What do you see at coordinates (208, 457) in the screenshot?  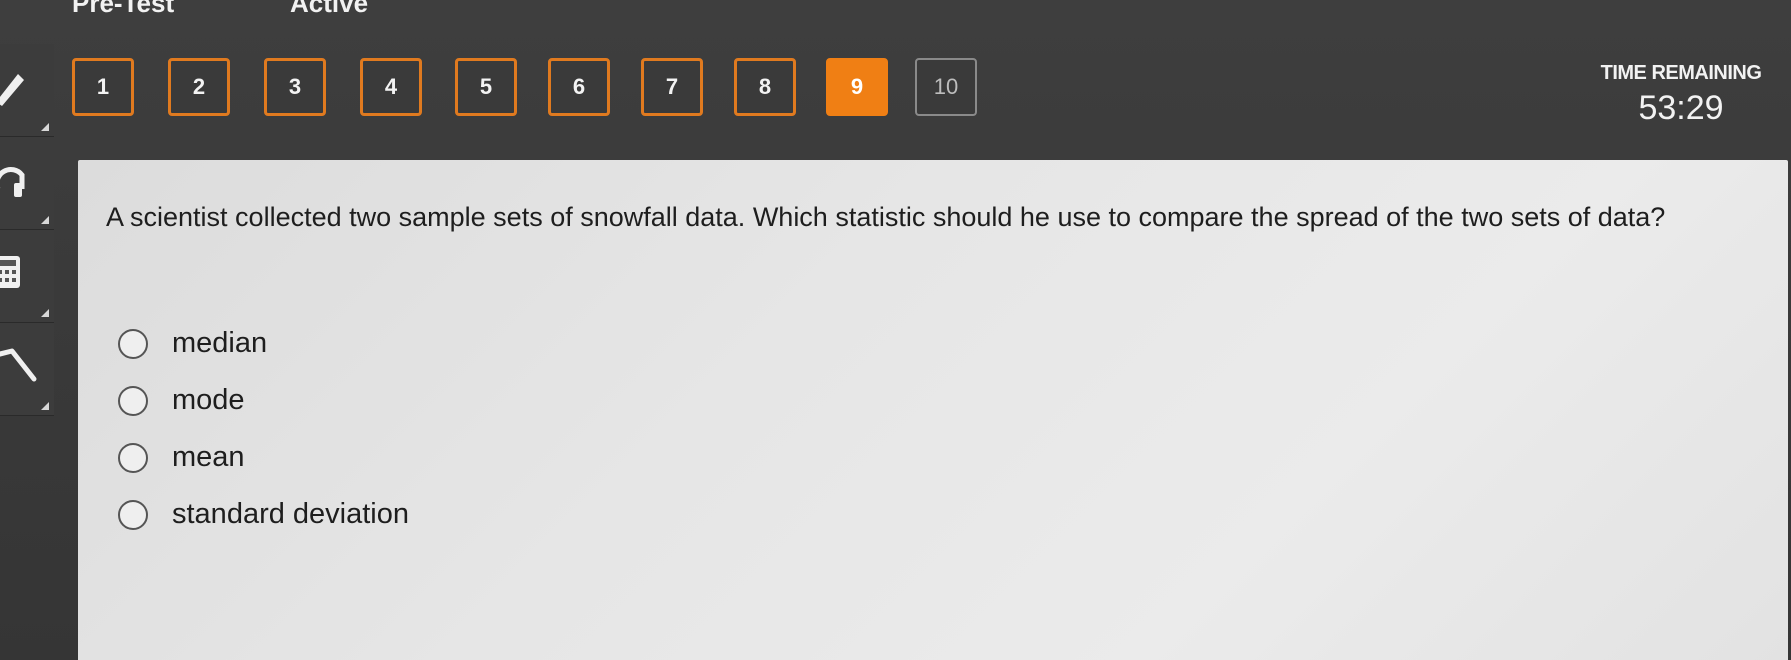 I see `choice-label: mean` at bounding box center [208, 457].